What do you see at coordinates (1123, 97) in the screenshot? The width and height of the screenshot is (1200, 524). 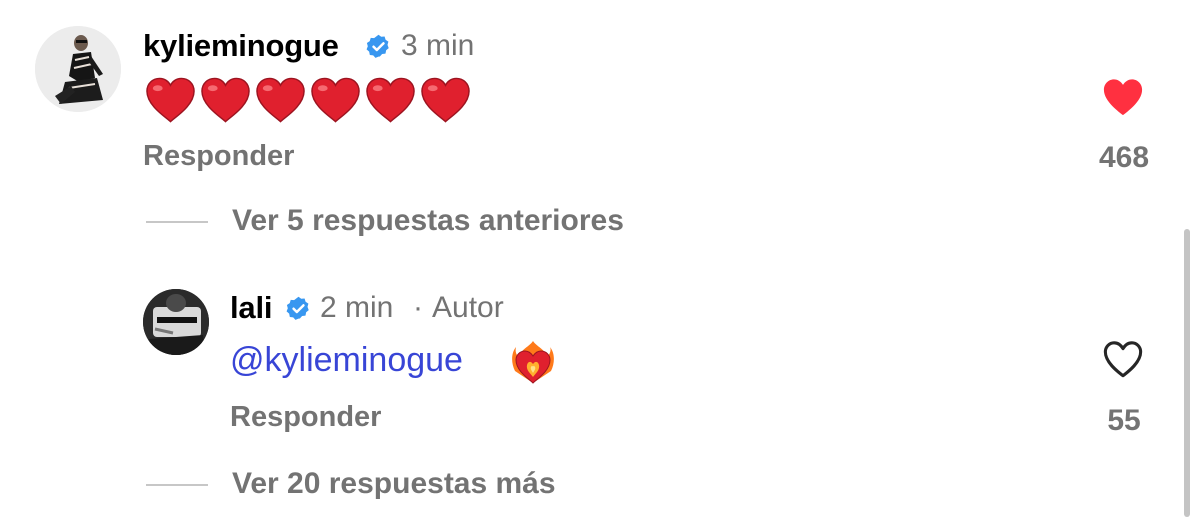 I see `heart-filled-icon` at bounding box center [1123, 97].